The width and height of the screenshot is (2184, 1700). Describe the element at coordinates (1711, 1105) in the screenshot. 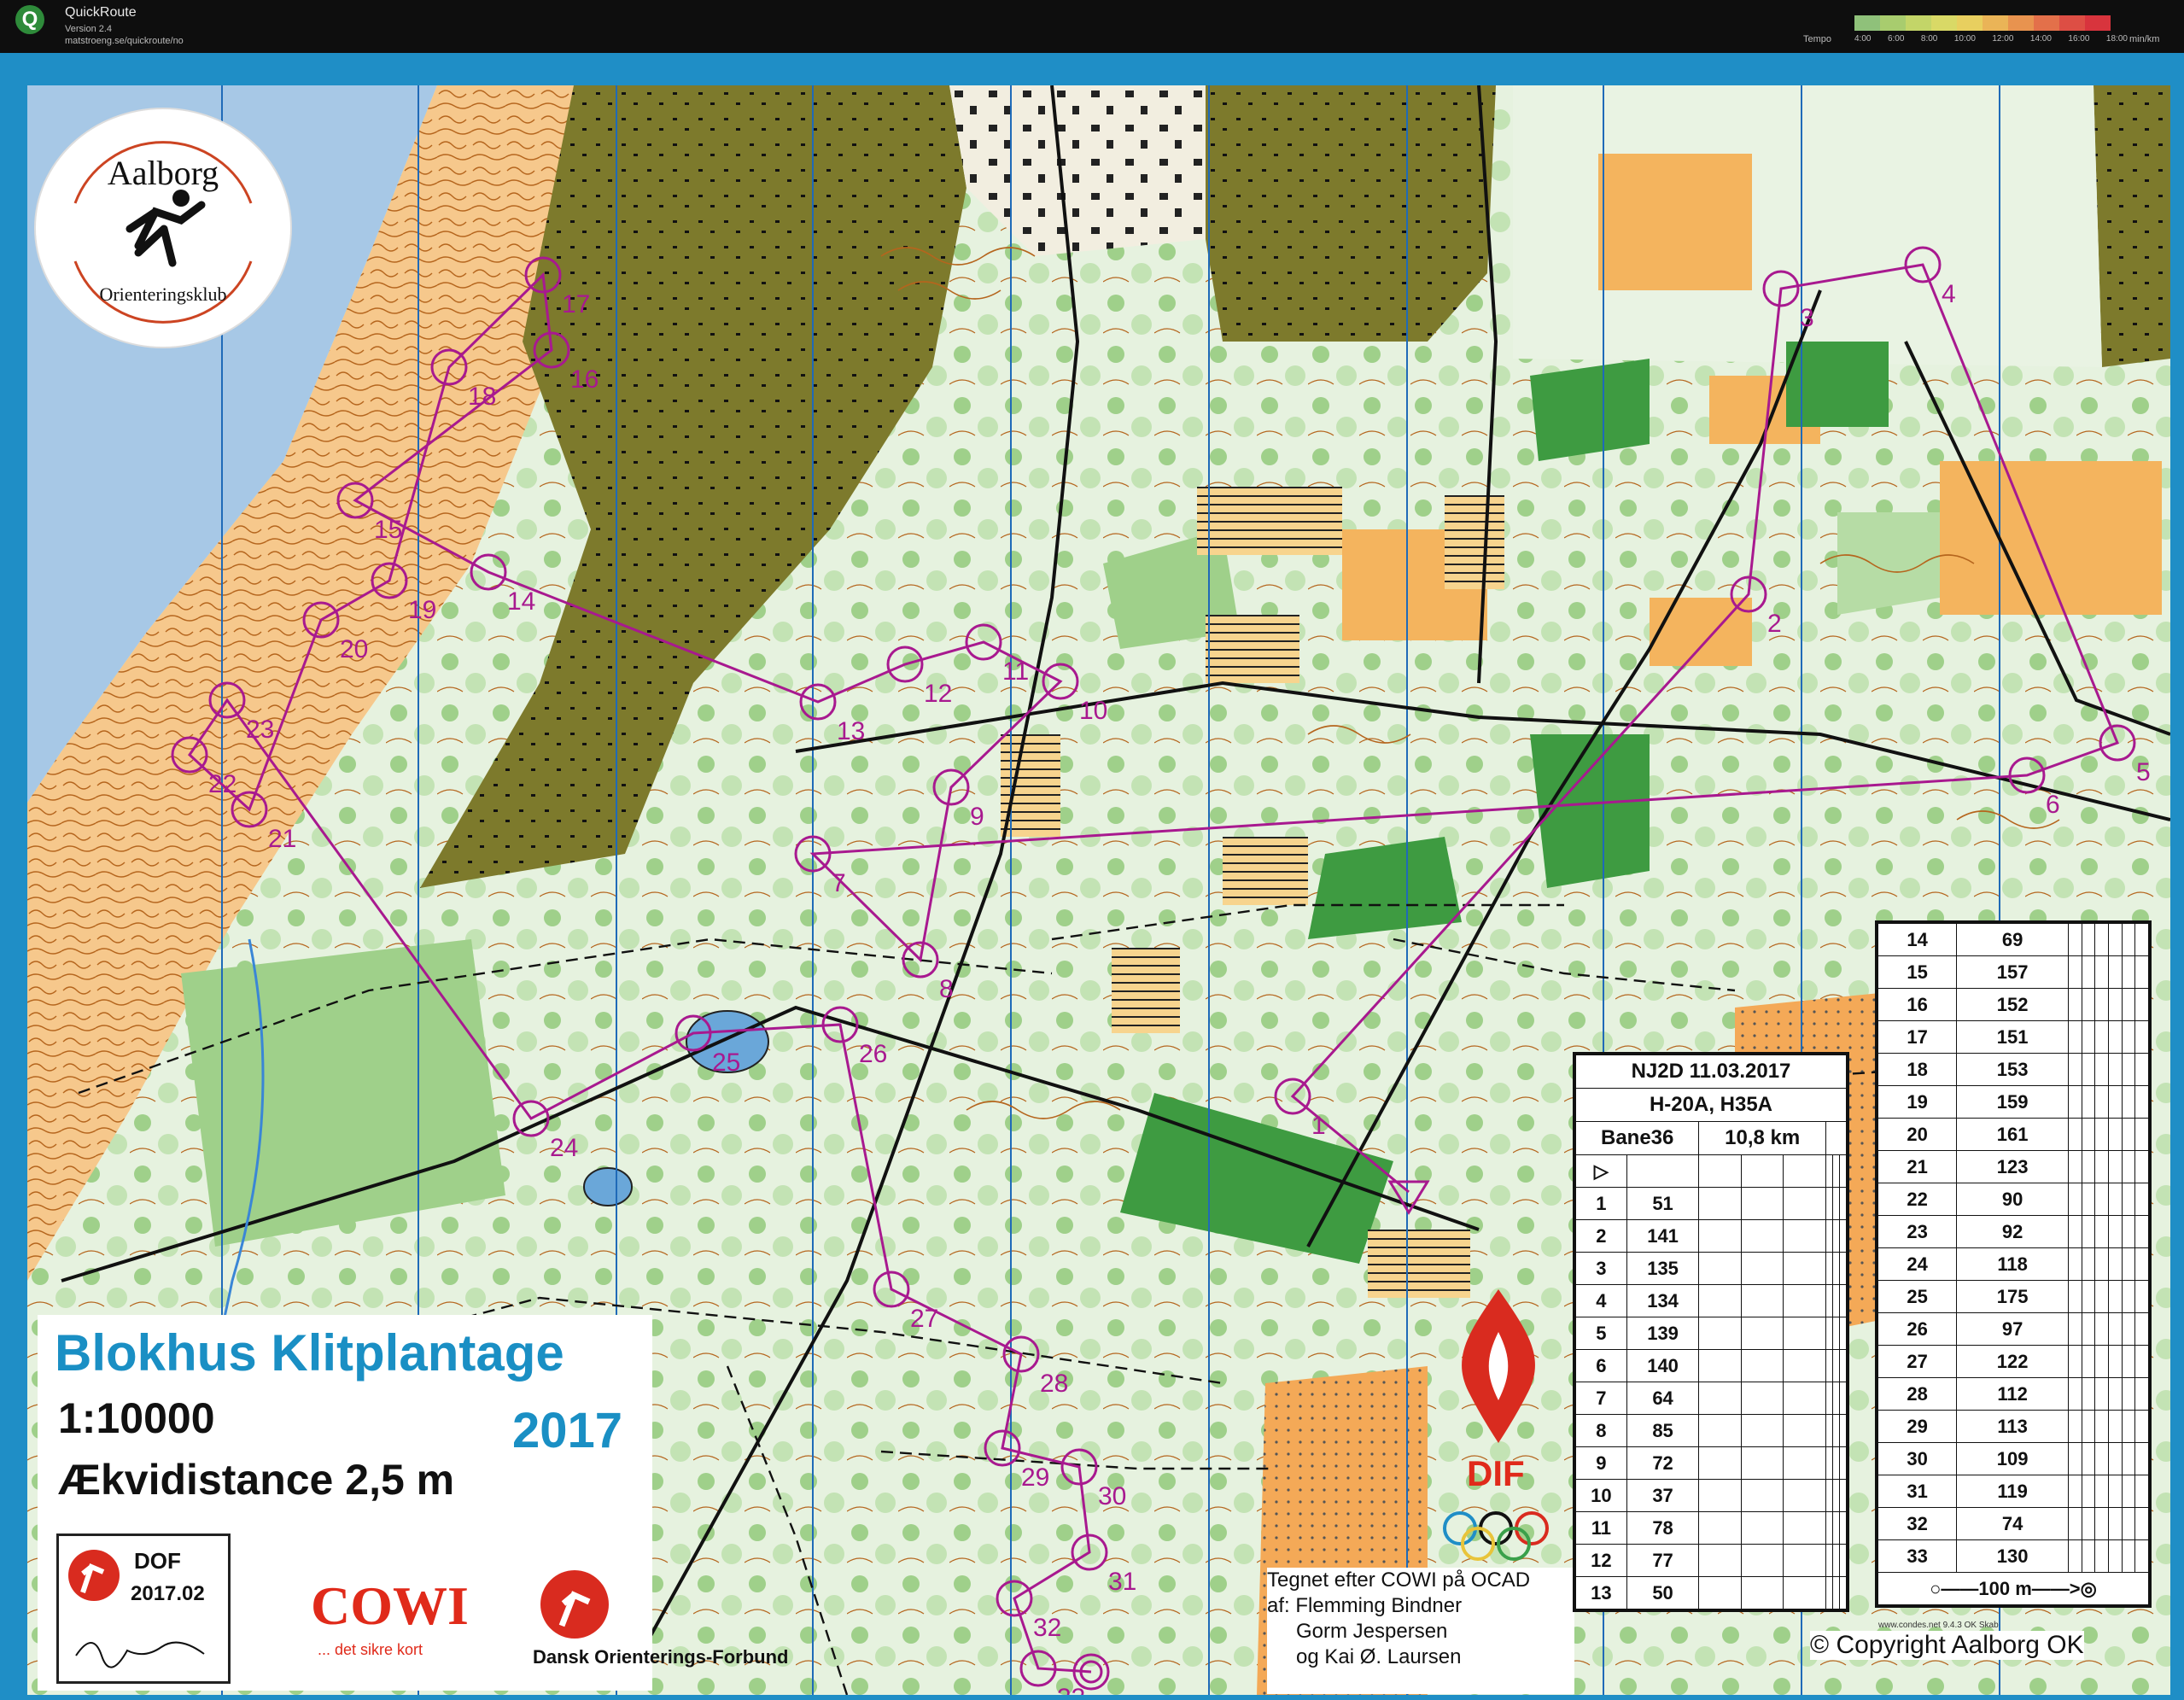

I see `cd-classes: H-20A, H35A` at that location.